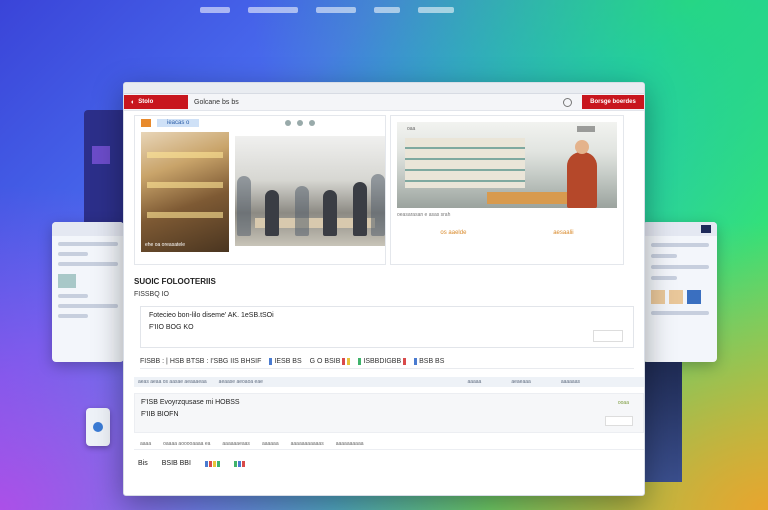 This screenshot has width=768, height=510. I want to click on brand-logo-button: ◖ Stolo, so click(156, 102).